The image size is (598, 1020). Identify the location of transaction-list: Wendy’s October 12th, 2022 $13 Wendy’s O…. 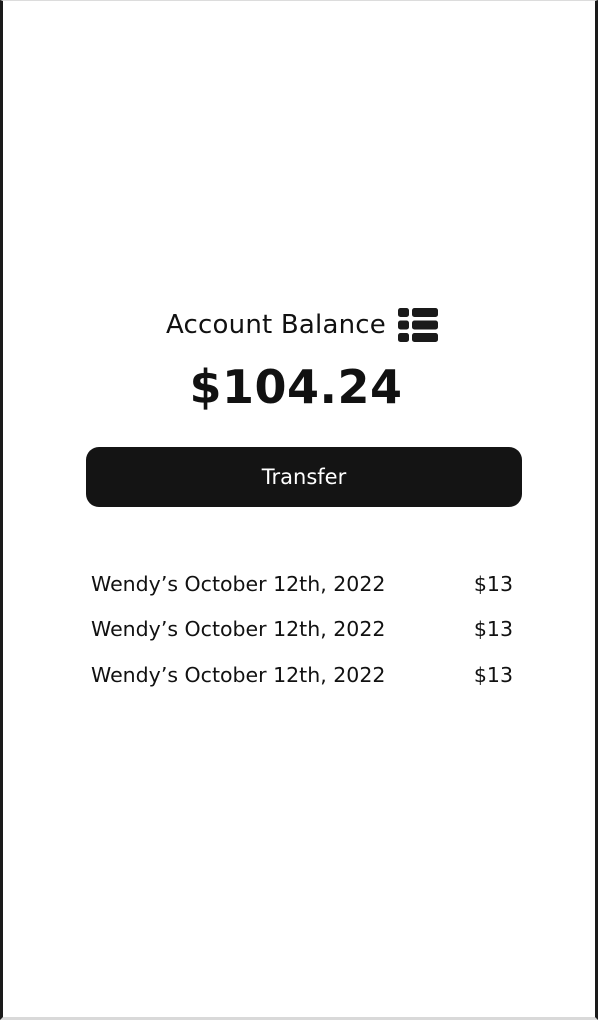
(302, 629).